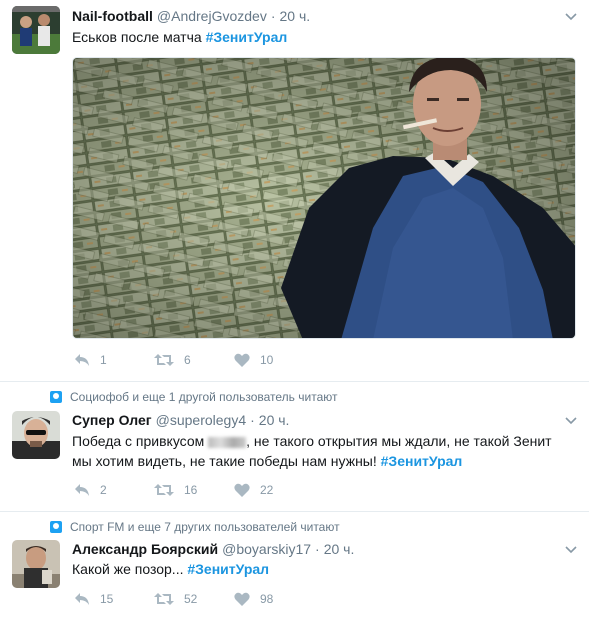 This screenshot has height=627, width=589. I want to click on like-count: 10, so click(267, 360).